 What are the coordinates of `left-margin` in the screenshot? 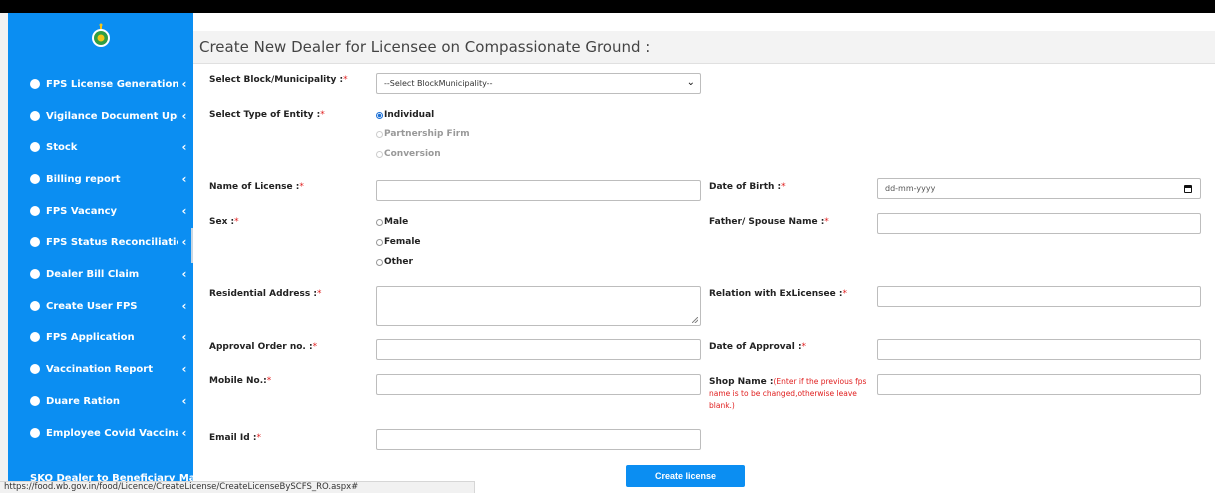 It's located at (4, 253).